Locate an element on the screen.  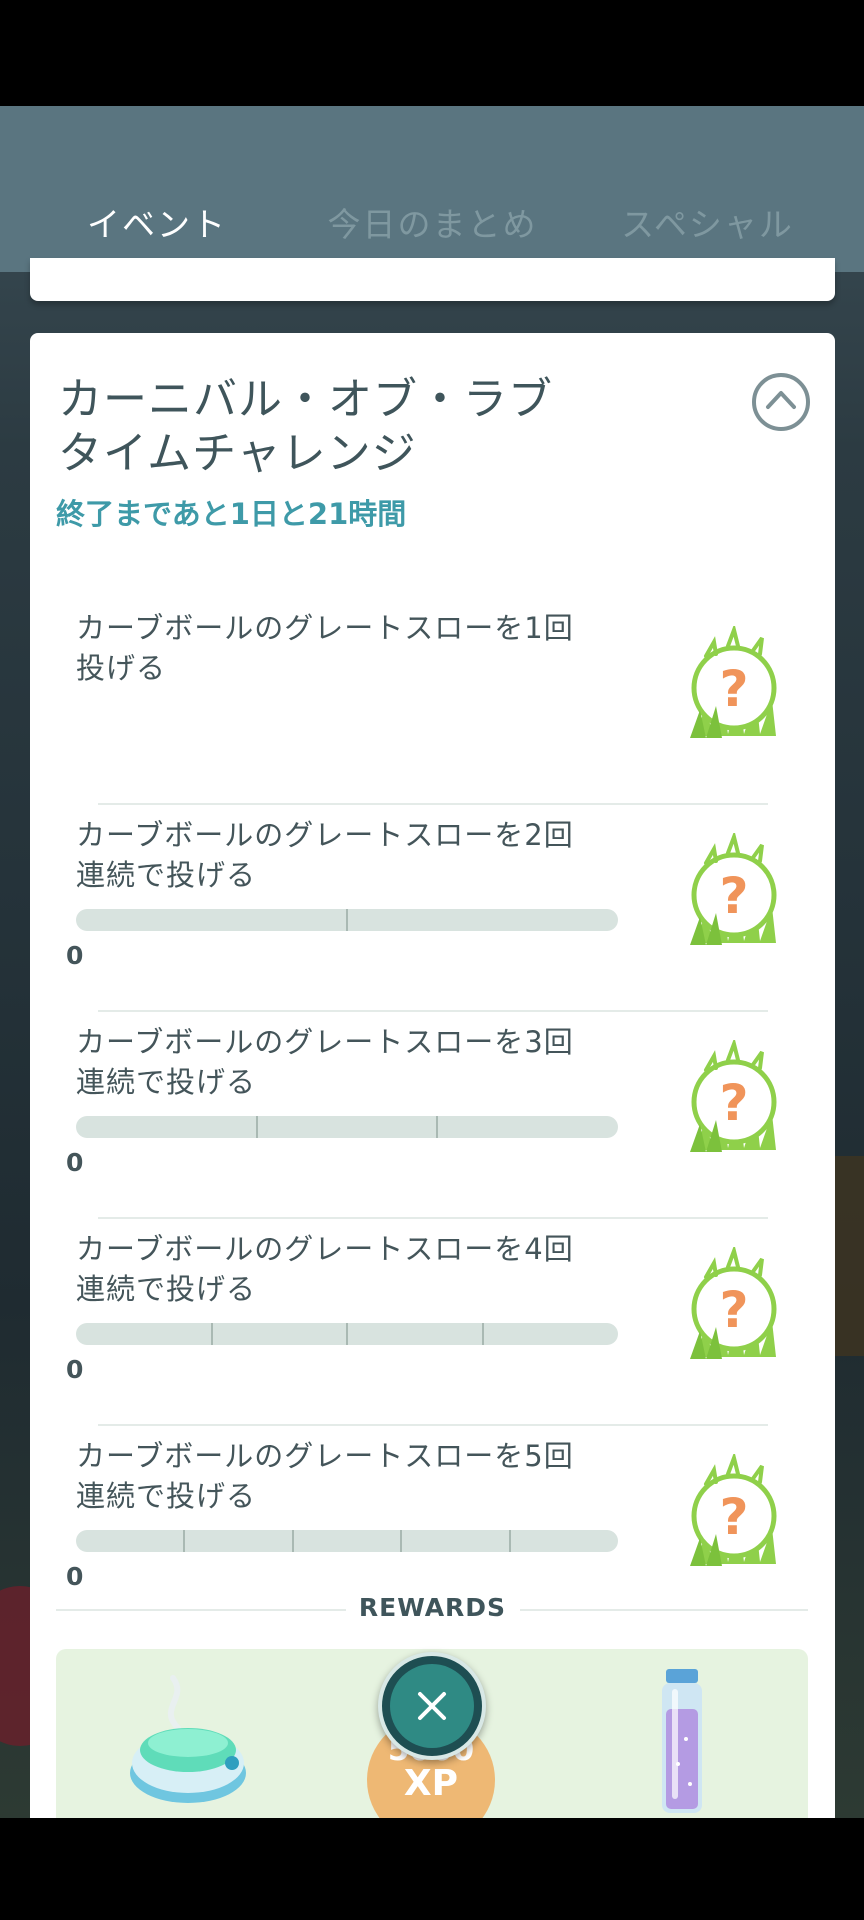
card-title-line2: タイムチャレンジ is located at coordinates (237, 453).